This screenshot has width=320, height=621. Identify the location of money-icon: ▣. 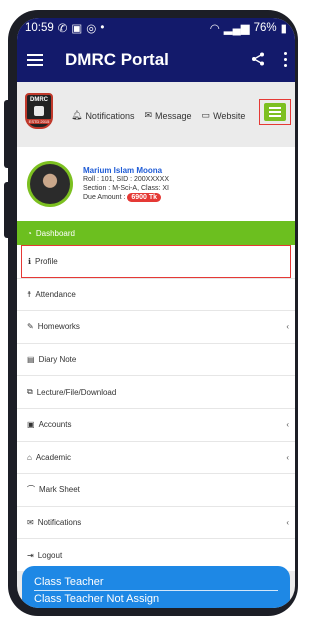
(31, 425).